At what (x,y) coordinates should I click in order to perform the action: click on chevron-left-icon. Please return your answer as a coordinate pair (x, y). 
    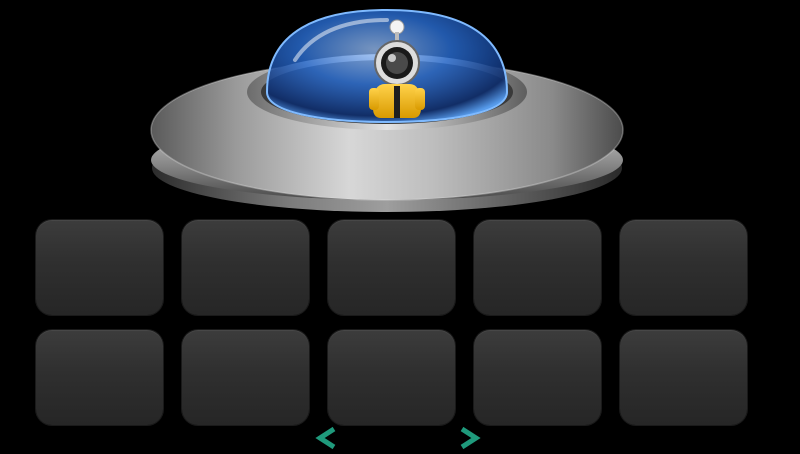
    Looking at the image, I should click on (326, 438).